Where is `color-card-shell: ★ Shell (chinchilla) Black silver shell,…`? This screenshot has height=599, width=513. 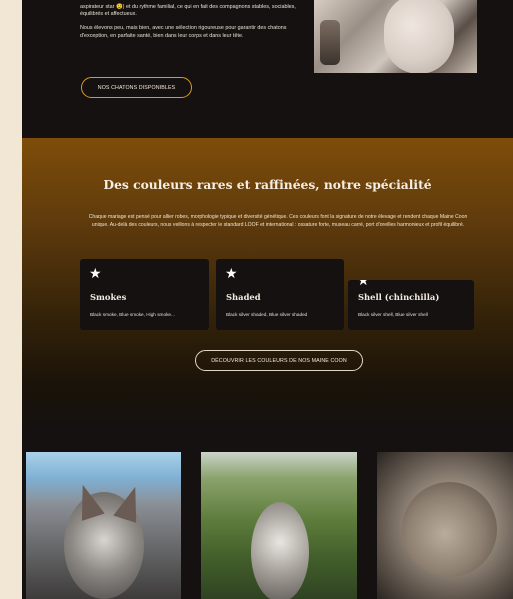 color-card-shell: ★ Shell (chinchilla) Black silver shell,… is located at coordinates (411, 305).